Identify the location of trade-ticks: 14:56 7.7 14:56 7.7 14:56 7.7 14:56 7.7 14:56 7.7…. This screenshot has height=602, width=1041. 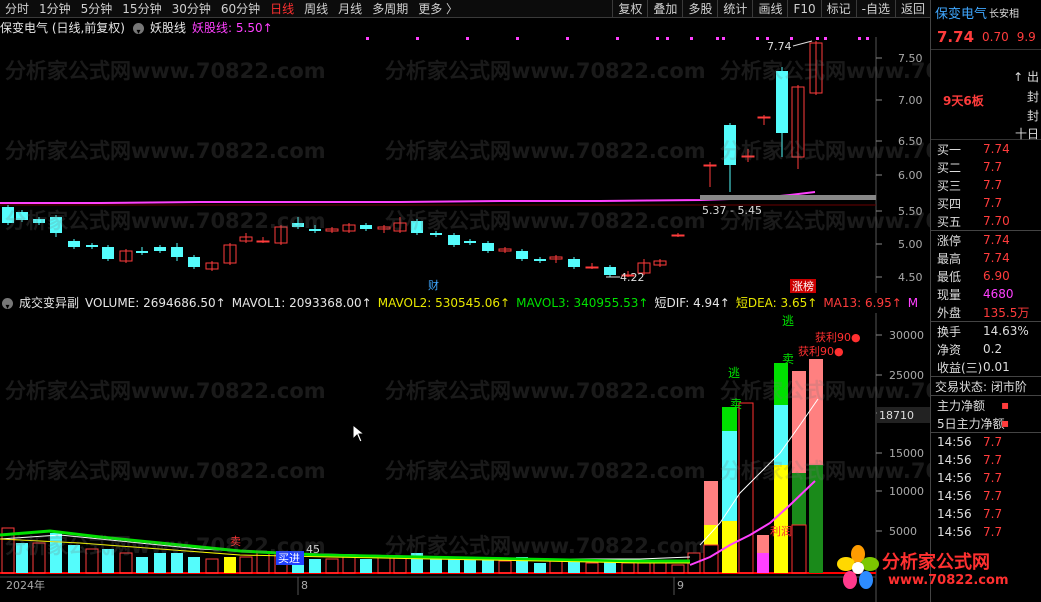
(986, 487).